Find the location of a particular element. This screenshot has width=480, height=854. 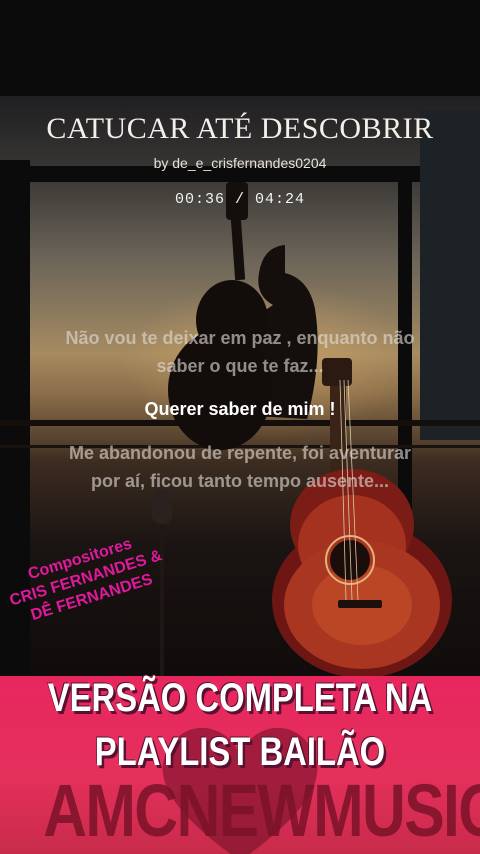

banner-line-1: VERSÃO COMPLETA NA is located at coordinates (240, 698).